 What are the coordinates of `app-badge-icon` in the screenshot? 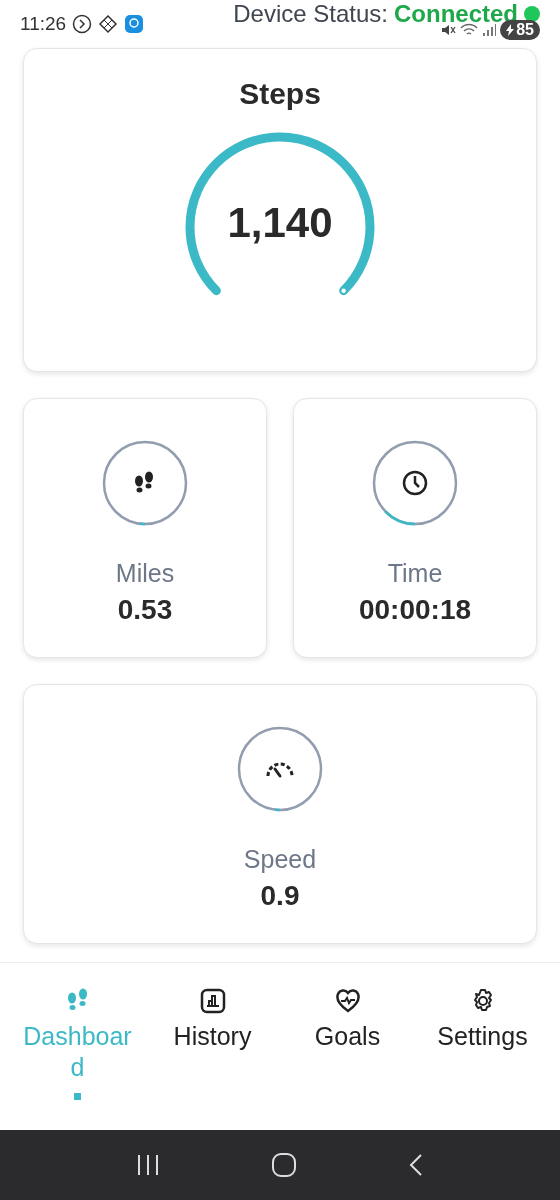 It's located at (134, 24).